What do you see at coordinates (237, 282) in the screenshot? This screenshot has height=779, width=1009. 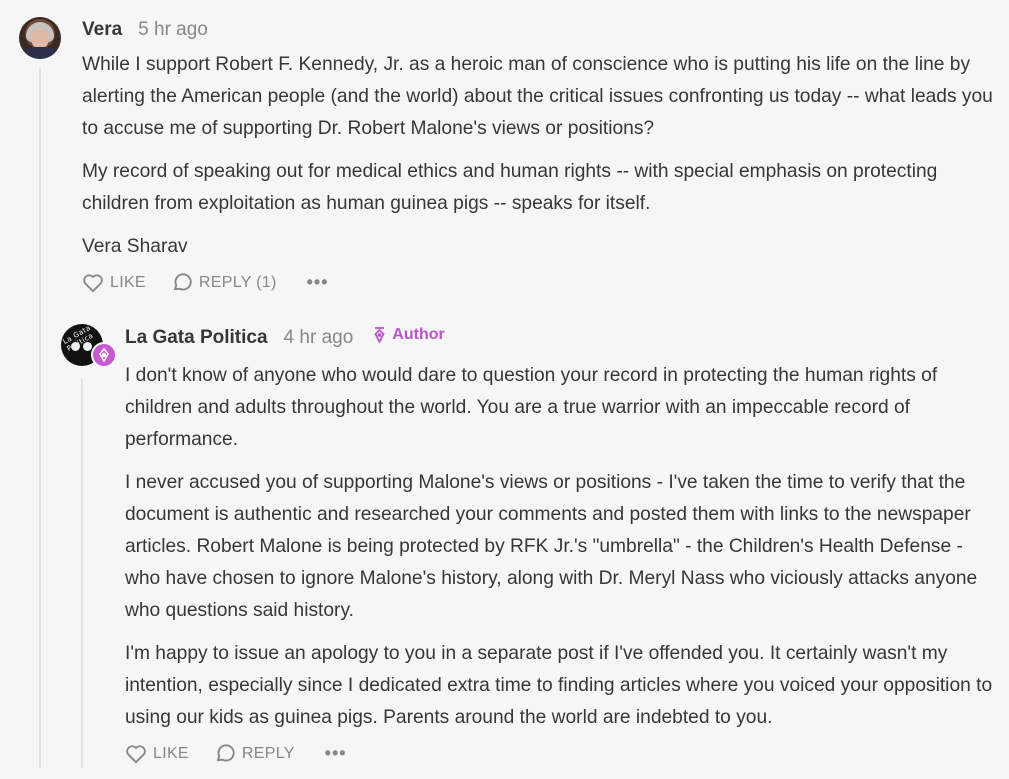 I see `reply-label: REPLY (1)` at bounding box center [237, 282].